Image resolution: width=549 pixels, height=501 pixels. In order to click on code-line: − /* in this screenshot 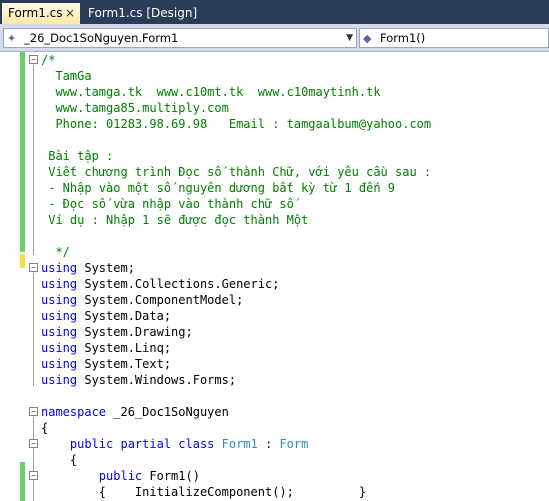, I will do `click(274, 60)`.